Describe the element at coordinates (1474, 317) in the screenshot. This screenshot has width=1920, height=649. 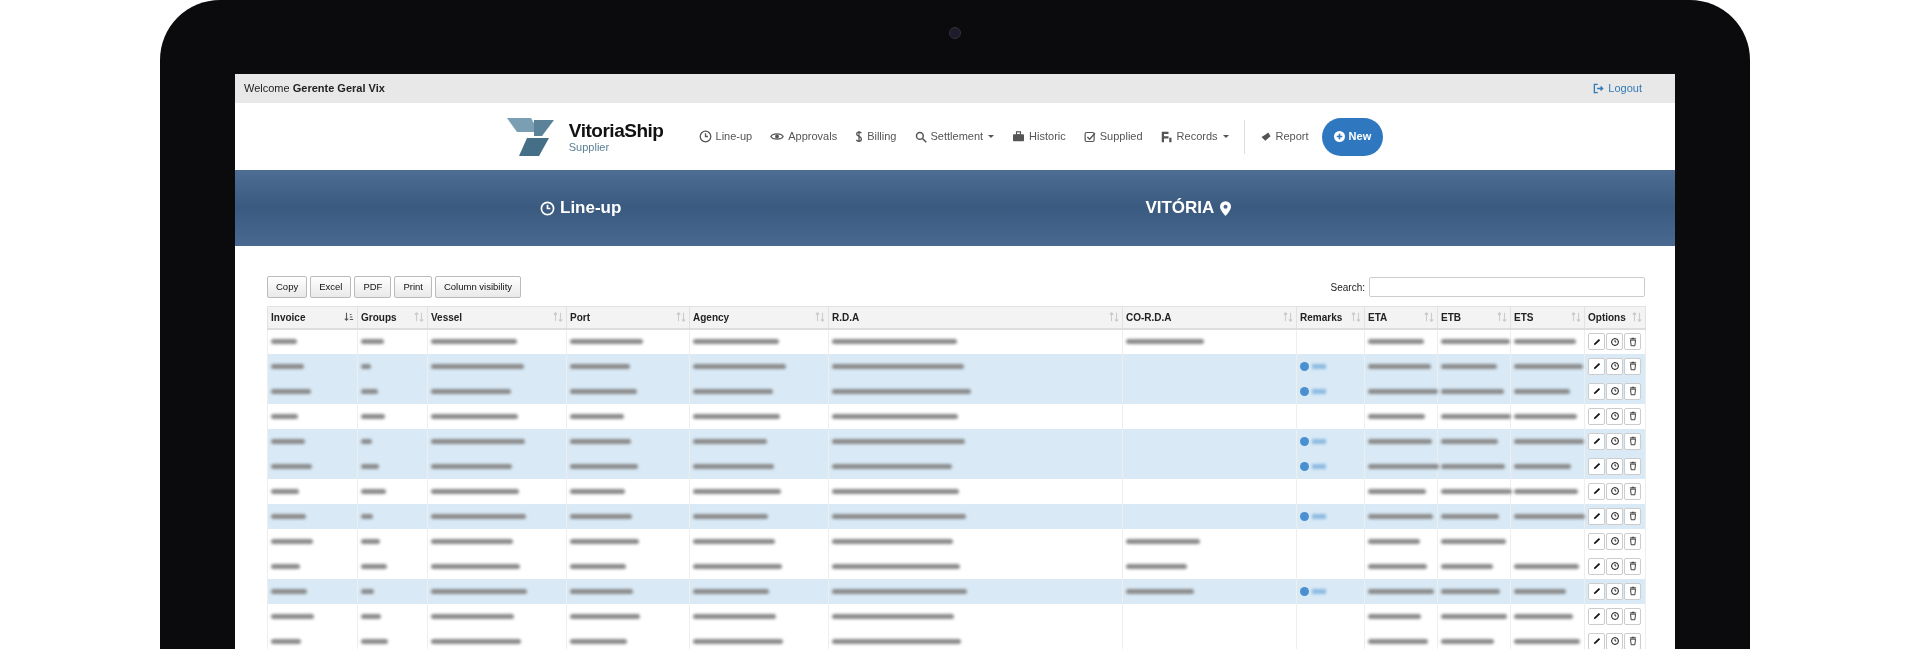
I see `column-header: ETB` at that location.